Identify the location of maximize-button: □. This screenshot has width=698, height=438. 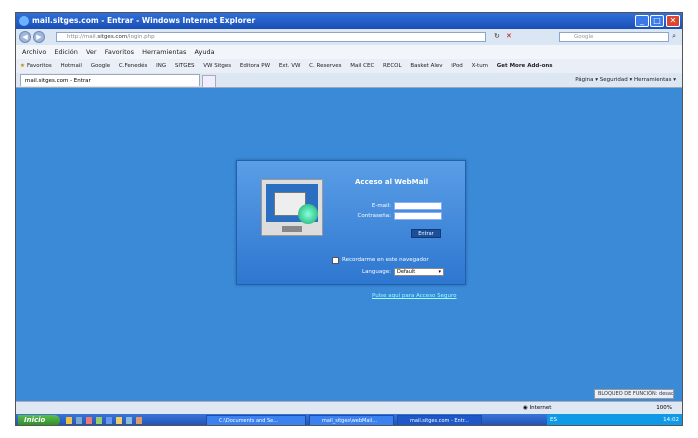
(657, 21).